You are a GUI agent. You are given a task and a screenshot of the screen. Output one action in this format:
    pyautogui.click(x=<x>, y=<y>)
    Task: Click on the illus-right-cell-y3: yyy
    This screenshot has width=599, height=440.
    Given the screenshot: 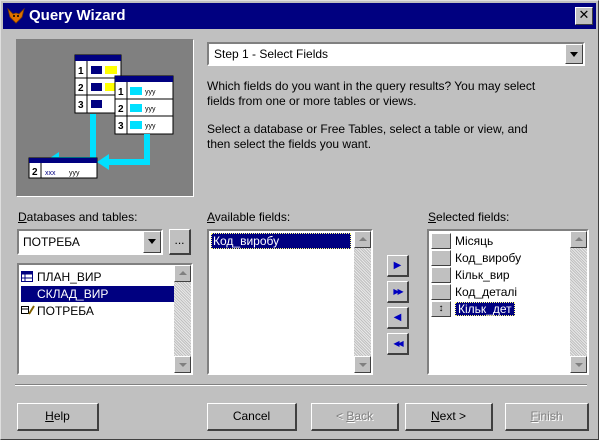 What is the action you would take?
    pyautogui.click(x=150, y=126)
    